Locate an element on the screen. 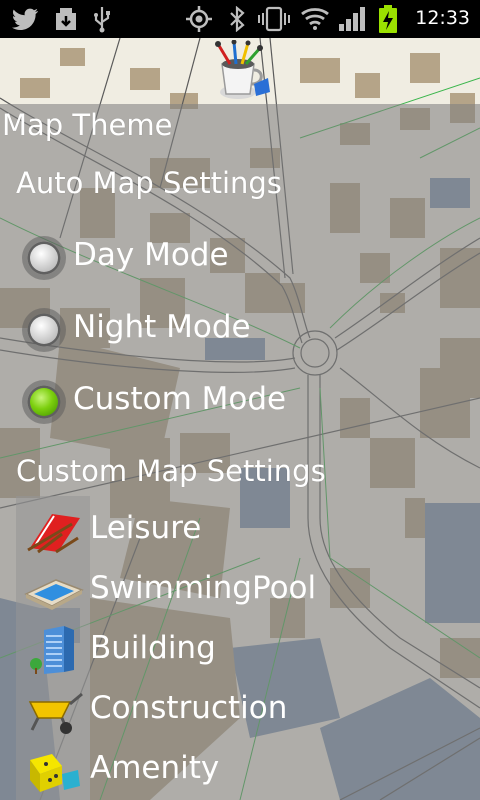  radio-label: Custom Mode is located at coordinates (180, 399).